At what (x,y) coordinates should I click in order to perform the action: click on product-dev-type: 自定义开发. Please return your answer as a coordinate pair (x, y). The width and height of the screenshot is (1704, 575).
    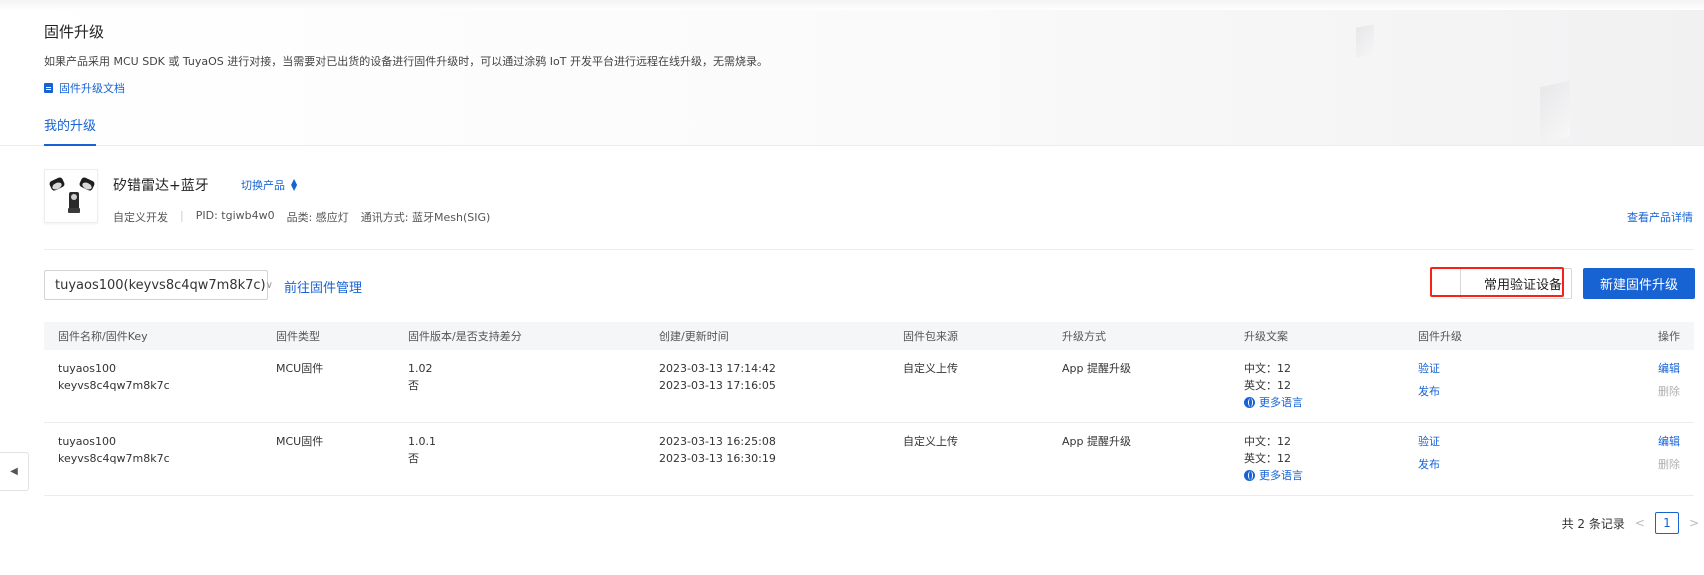
    Looking at the image, I should click on (140, 217).